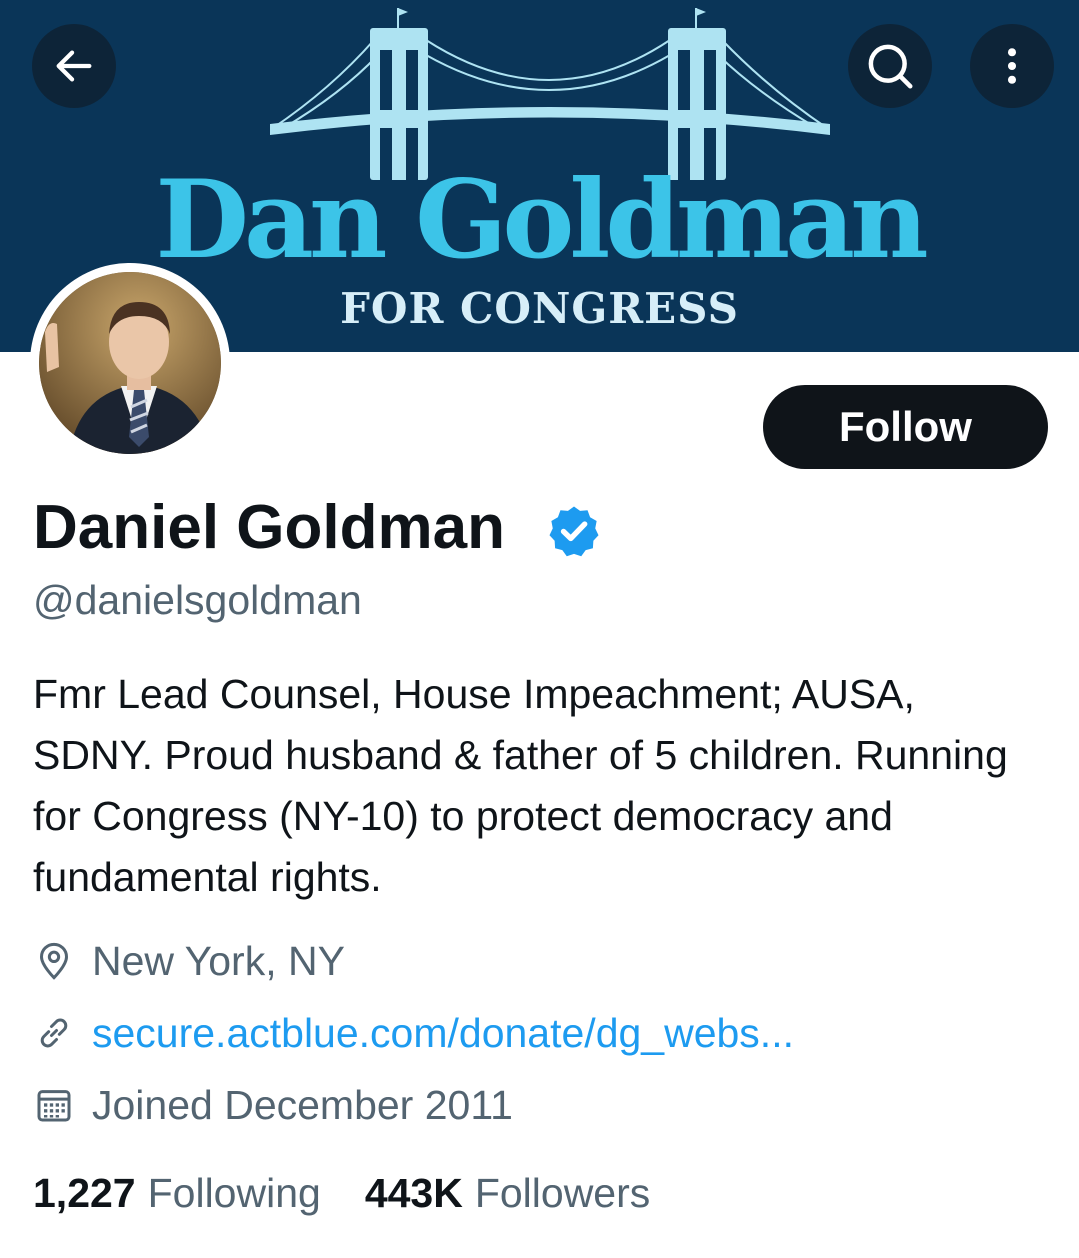 This screenshot has width=1079, height=1258. I want to click on more-options-button, so click(1012, 66).